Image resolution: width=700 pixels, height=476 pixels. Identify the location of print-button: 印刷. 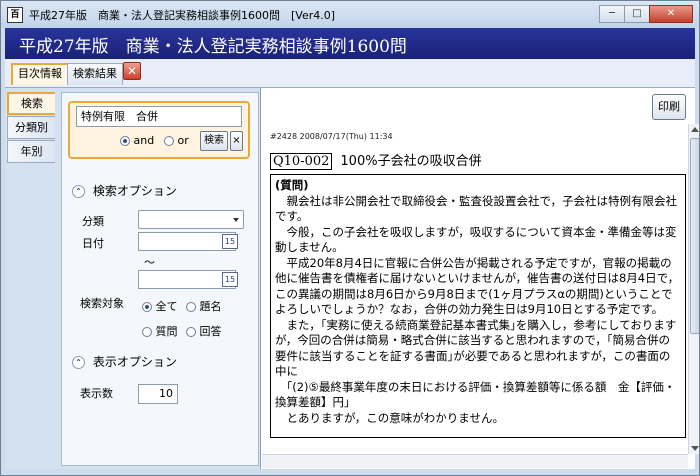
(669, 107).